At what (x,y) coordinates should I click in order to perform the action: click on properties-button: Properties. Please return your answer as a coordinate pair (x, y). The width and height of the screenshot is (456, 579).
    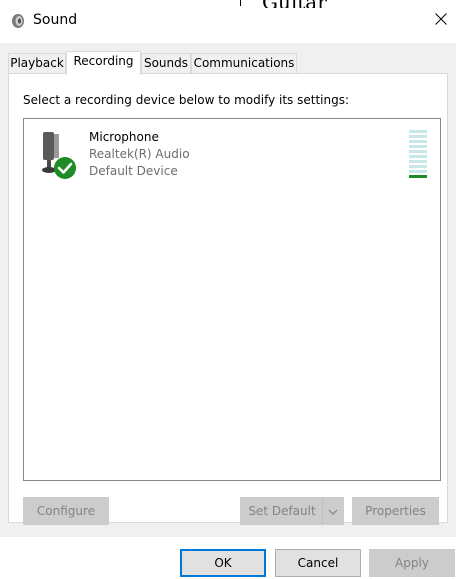
    Looking at the image, I should click on (395, 511).